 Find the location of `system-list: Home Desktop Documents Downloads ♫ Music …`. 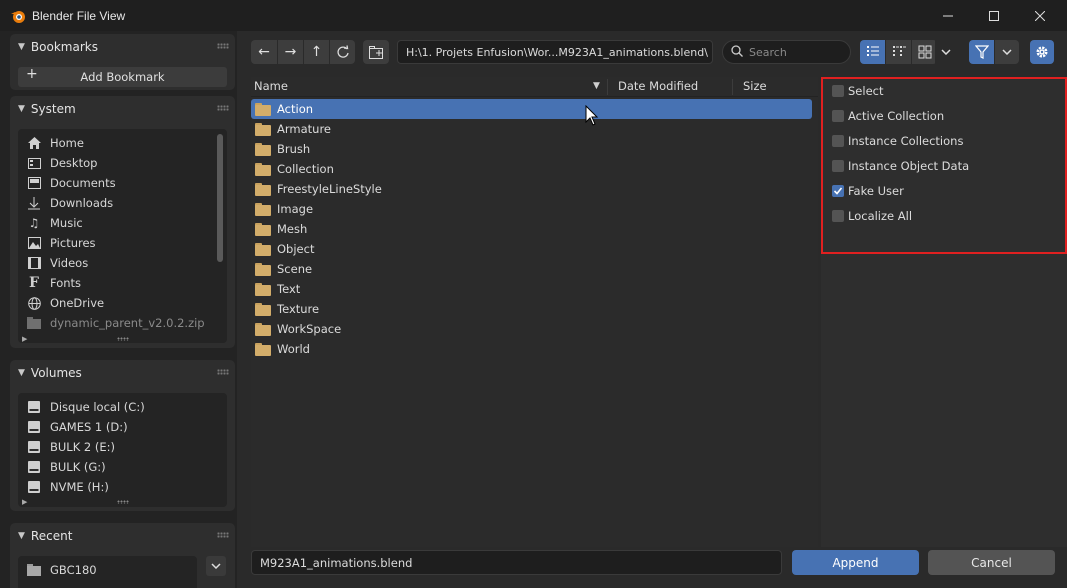

system-list: Home Desktop Documents Downloads ♫ Music … is located at coordinates (122, 236).